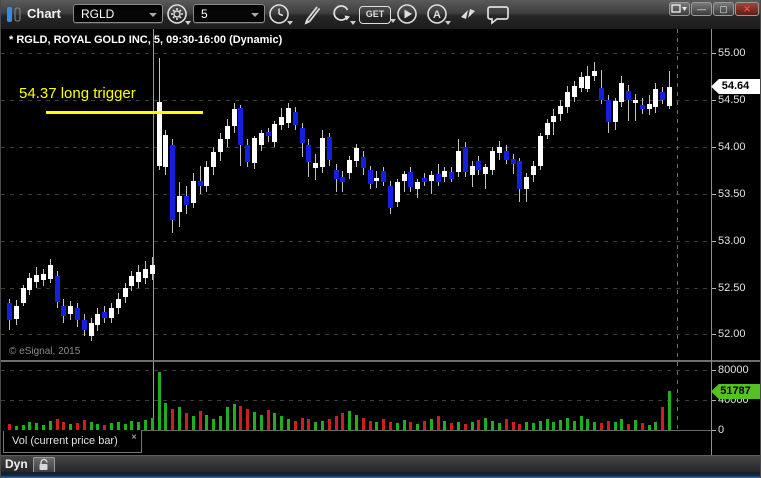  What do you see at coordinates (280, 14) in the screenshot?
I see `time-template-button` at bounding box center [280, 14].